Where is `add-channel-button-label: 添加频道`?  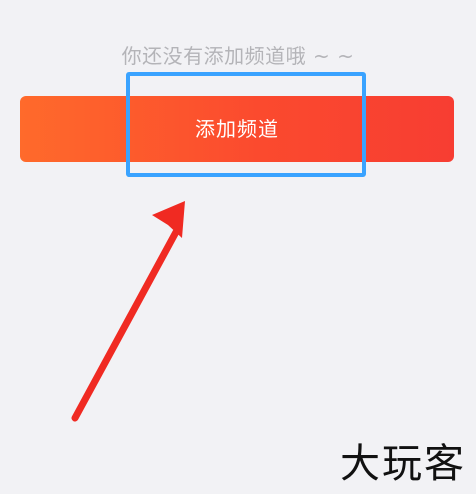 add-channel-button-label: 添加频道 is located at coordinates (237, 129).